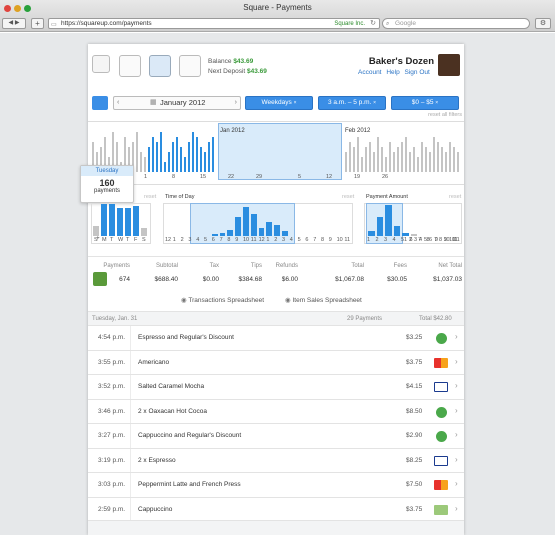  I want to click on chart-toggle-icon, so click(100, 103).